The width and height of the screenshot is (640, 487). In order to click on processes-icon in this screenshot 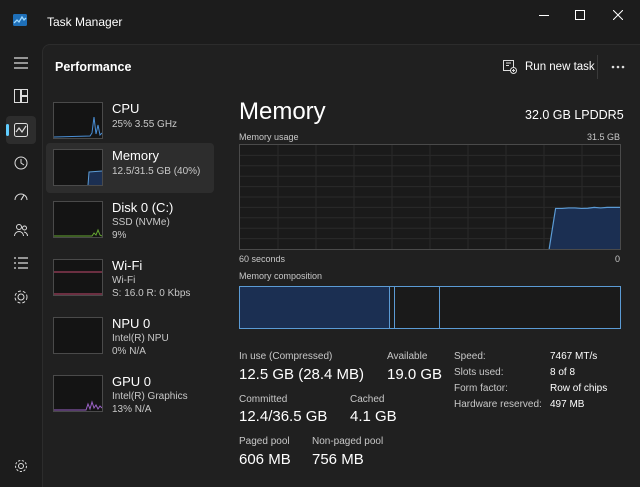, I will do `click(21, 96)`.